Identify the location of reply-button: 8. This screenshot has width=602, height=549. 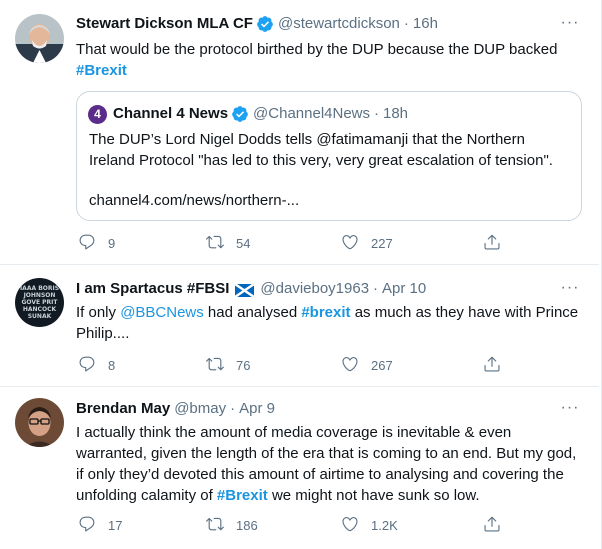
(96, 365).